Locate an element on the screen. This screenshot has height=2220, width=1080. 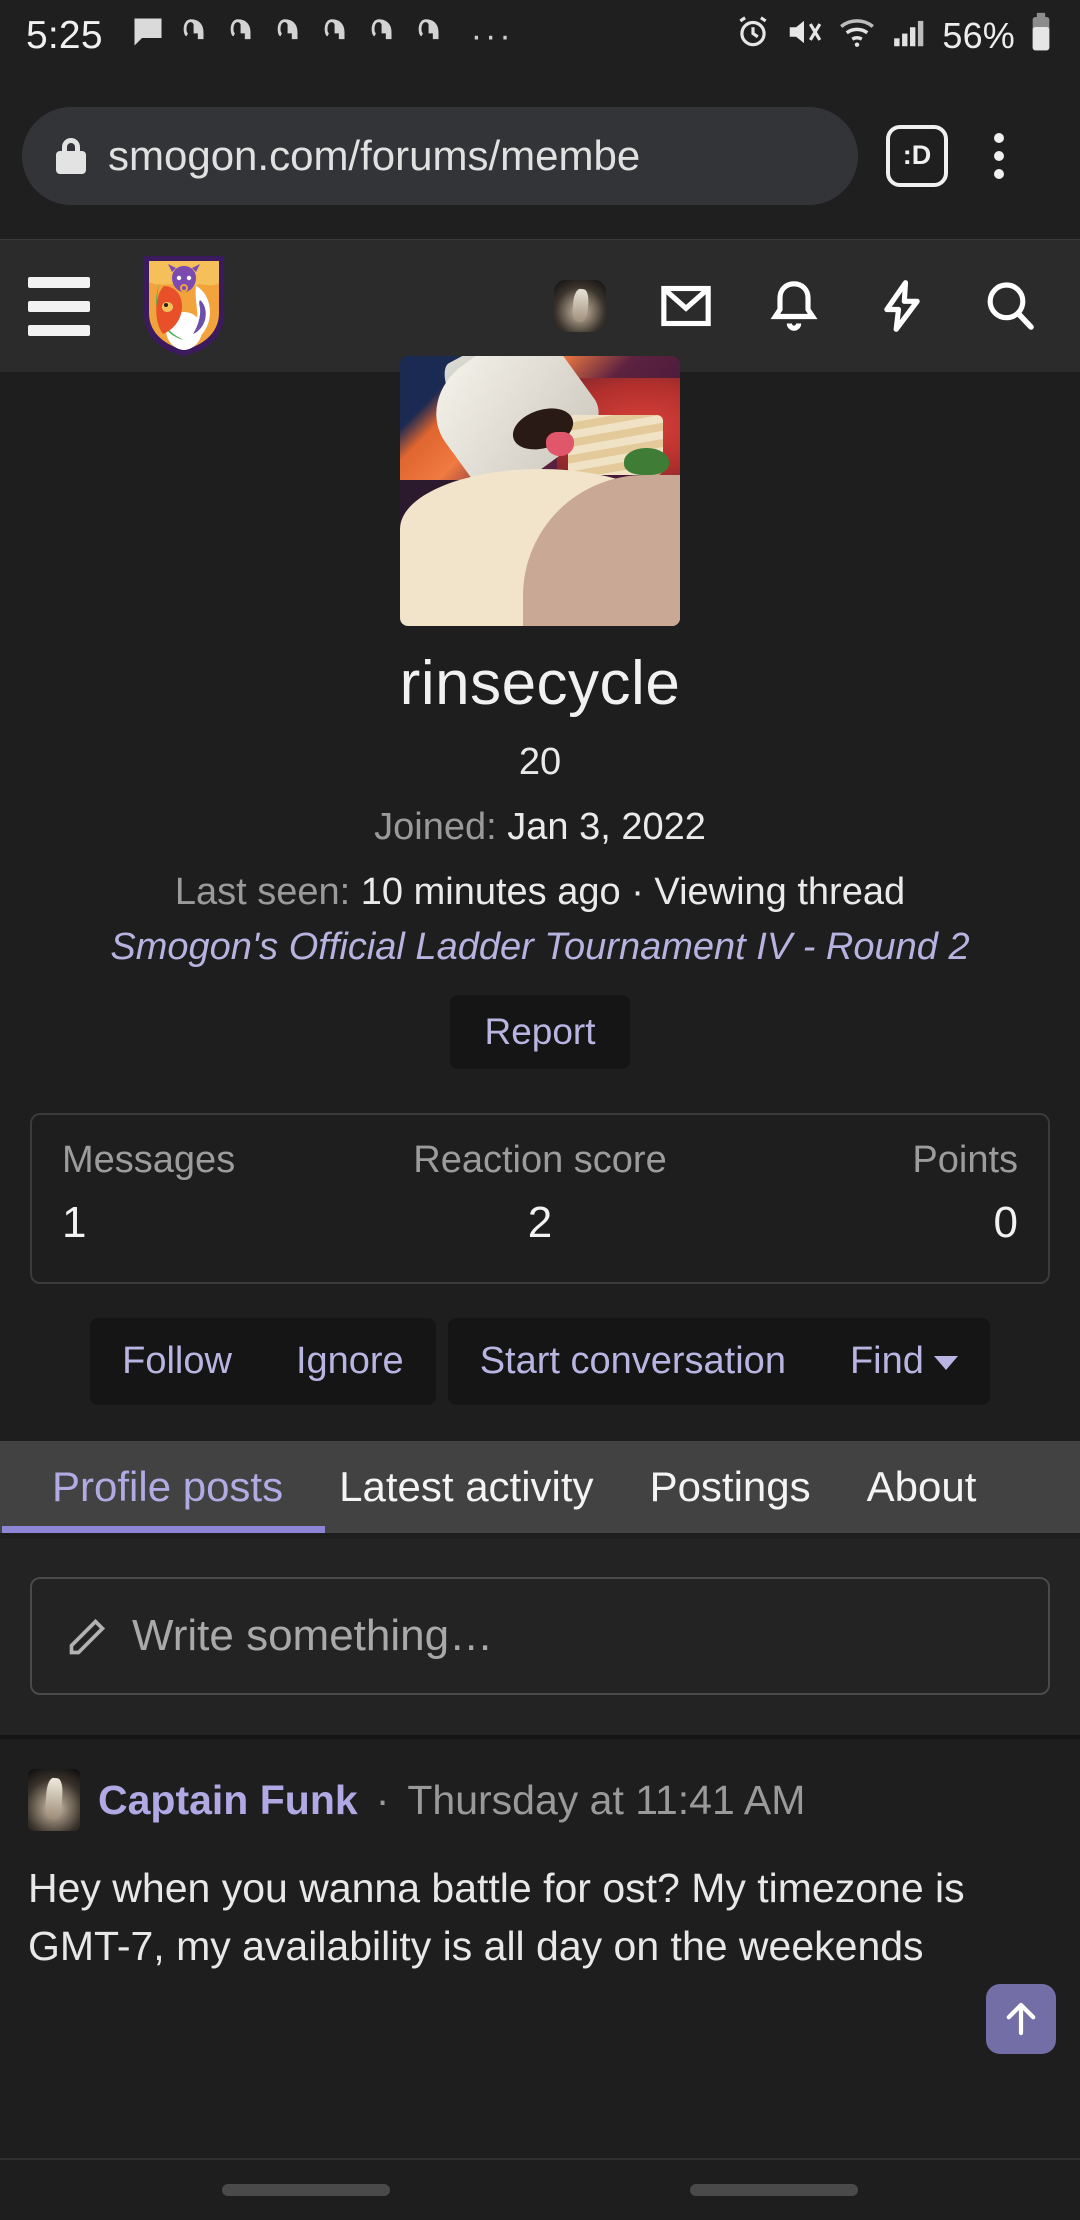
scroll-to-top-button is located at coordinates (1021, 2019).